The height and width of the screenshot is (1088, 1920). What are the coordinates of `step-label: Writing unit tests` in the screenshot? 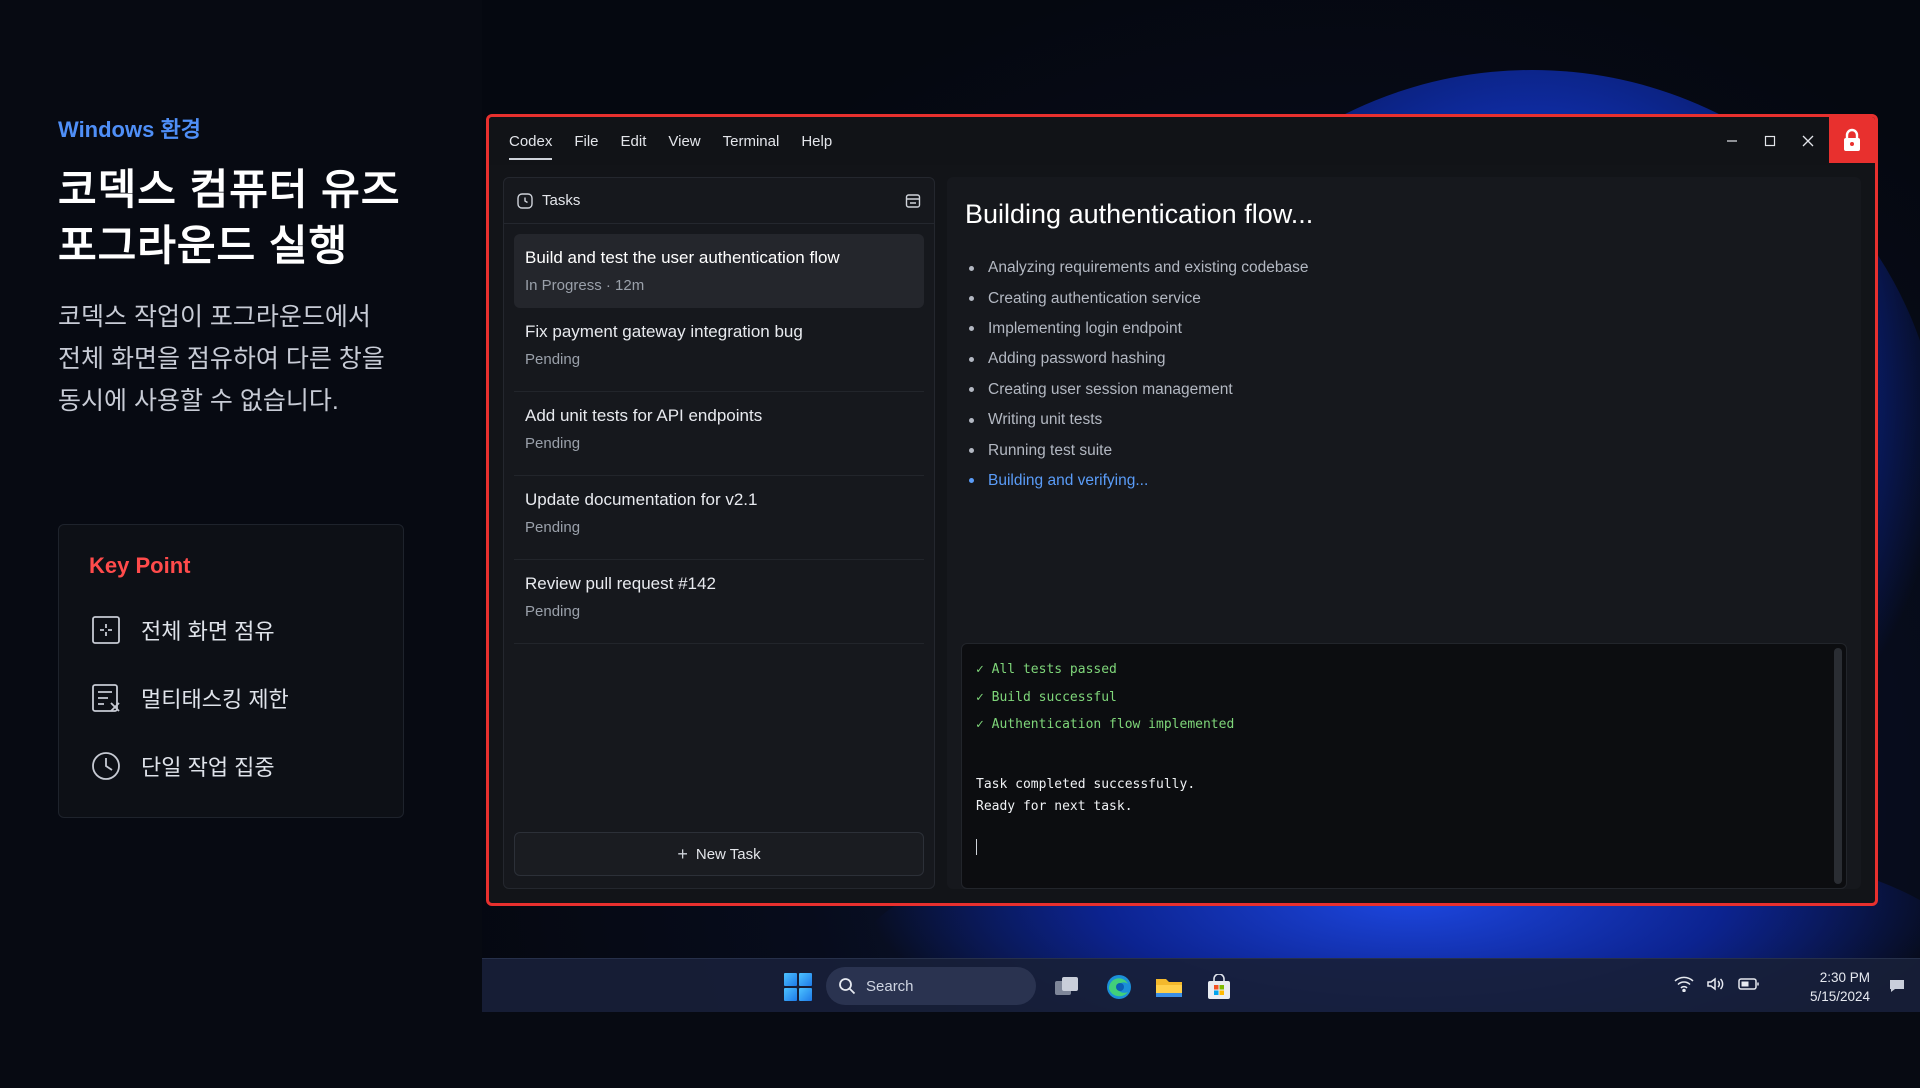 It's located at (1045, 420).